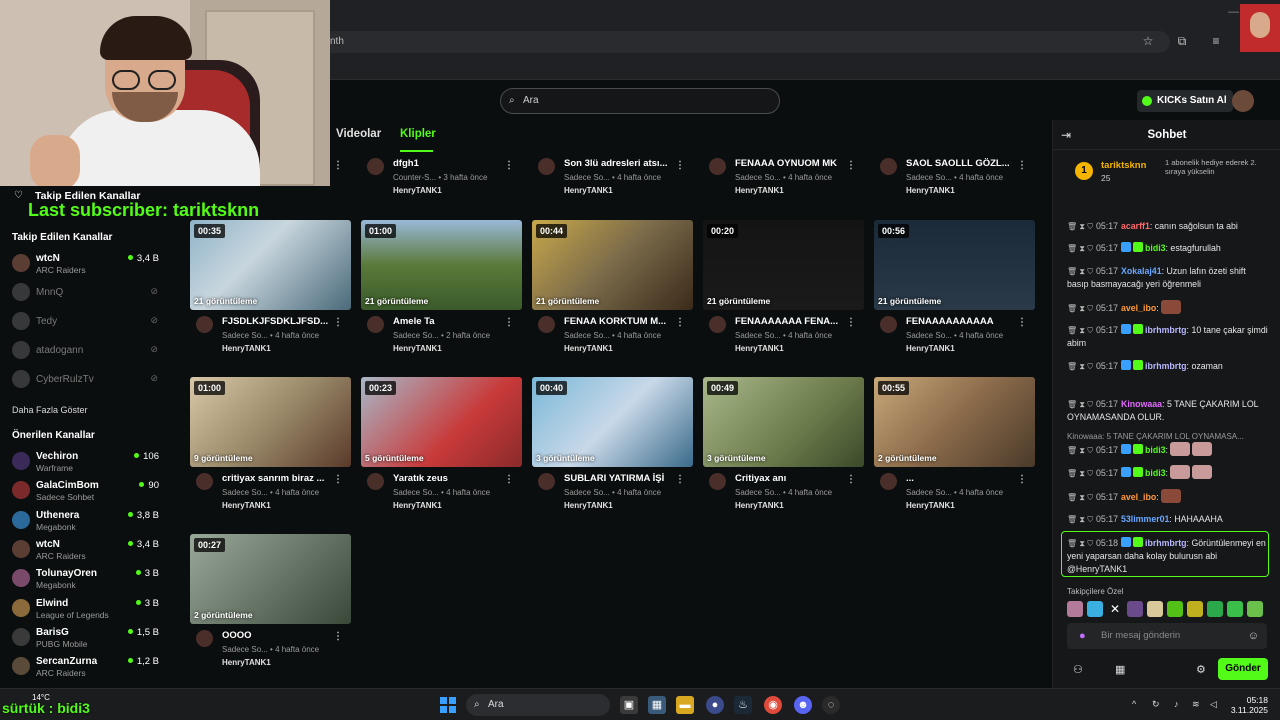 The image size is (1280, 720). What do you see at coordinates (612, 265) in the screenshot?
I see `clip-thumbnail: 00:44 21 görüntüleme` at bounding box center [612, 265].